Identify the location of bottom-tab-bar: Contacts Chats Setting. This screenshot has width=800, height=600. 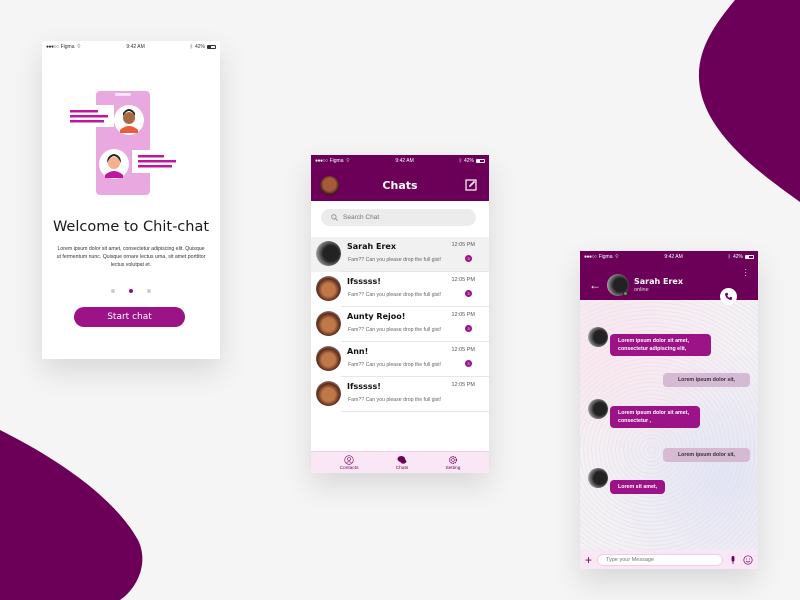
(400, 462).